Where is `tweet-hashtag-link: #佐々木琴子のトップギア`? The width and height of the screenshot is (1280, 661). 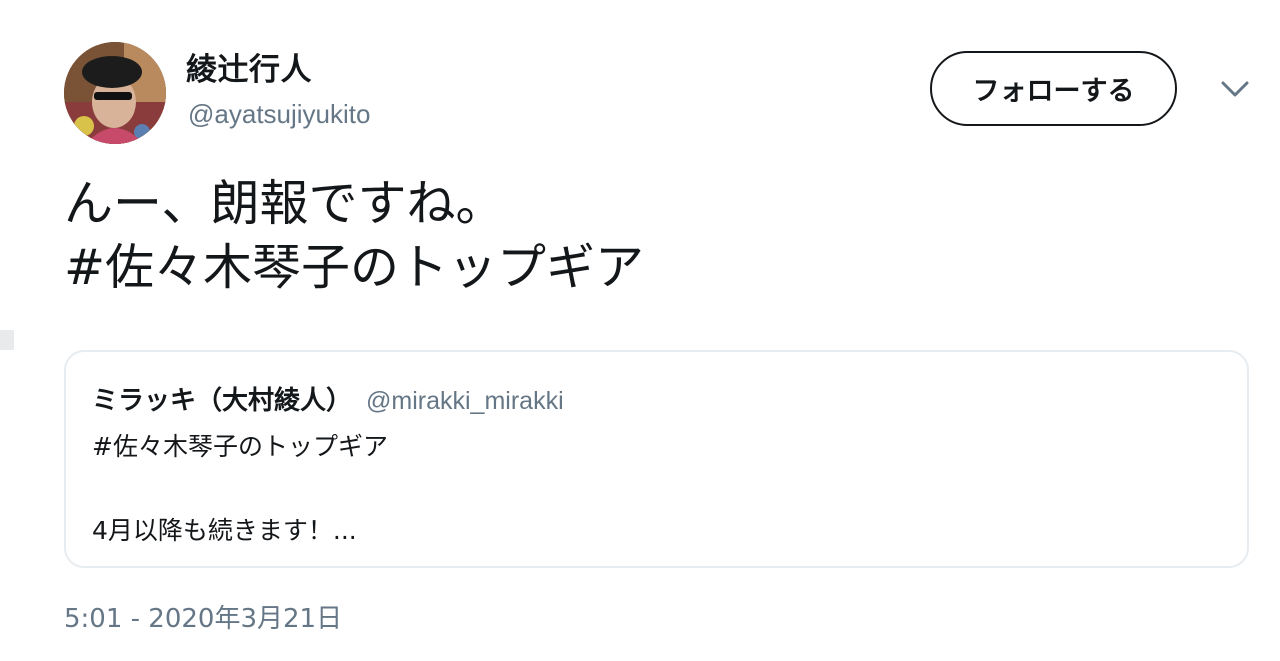
tweet-hashtag-link: #佐々木琴子のトップギア is located at coordinates (354, 268).